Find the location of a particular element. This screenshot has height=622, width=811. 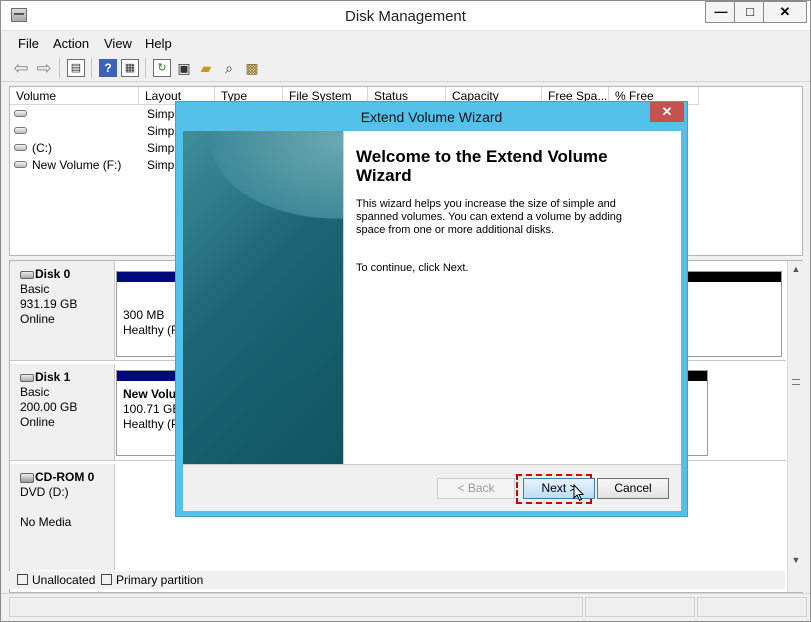

partition-status: Healthy (P is located at coordinates (151, 424).